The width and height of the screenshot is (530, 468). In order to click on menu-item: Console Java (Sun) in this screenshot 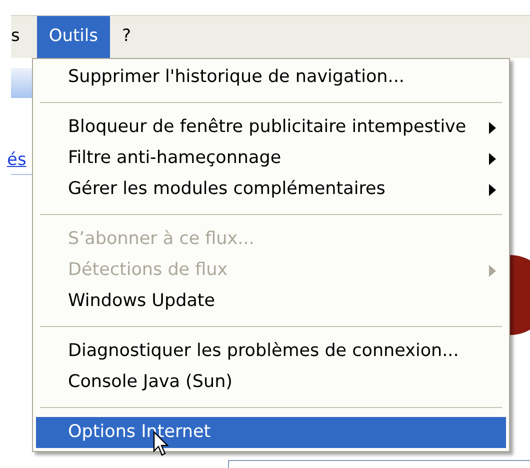, I will do `click(271, 382)`.